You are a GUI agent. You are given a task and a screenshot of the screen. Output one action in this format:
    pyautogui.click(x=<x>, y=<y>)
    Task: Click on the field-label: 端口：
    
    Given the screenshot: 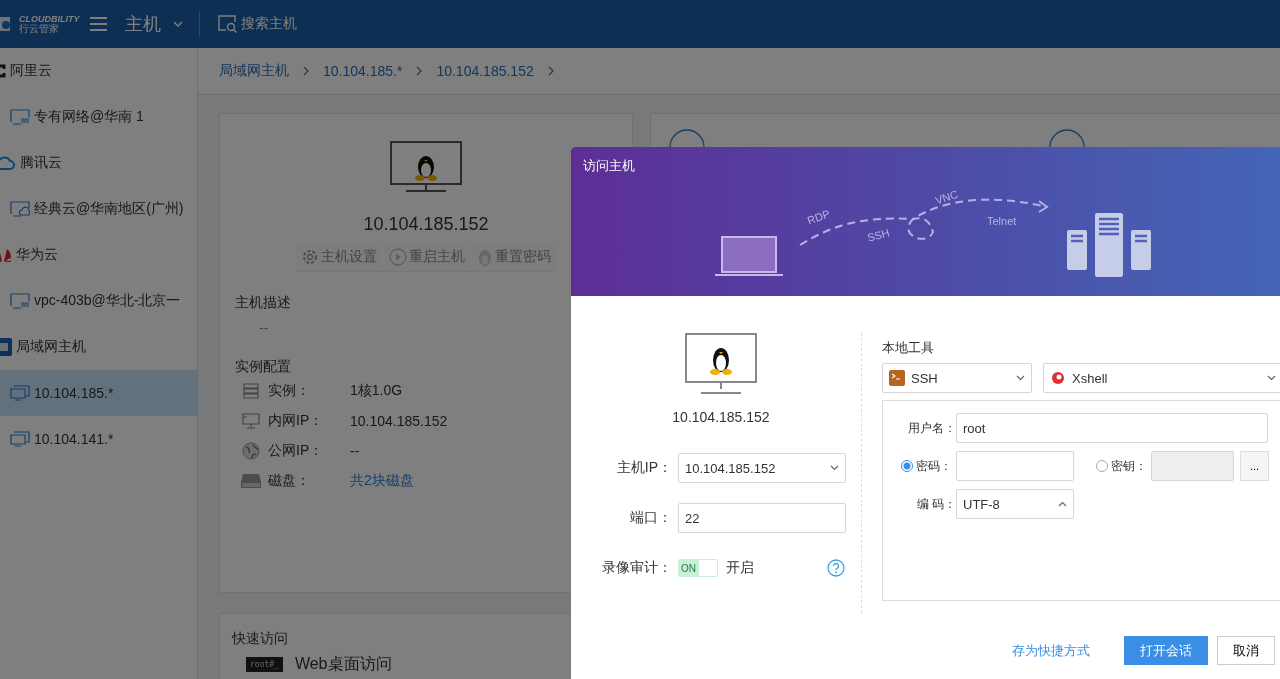 What is the action you would take?
    pyautogui.click(x=651, y=518)
    